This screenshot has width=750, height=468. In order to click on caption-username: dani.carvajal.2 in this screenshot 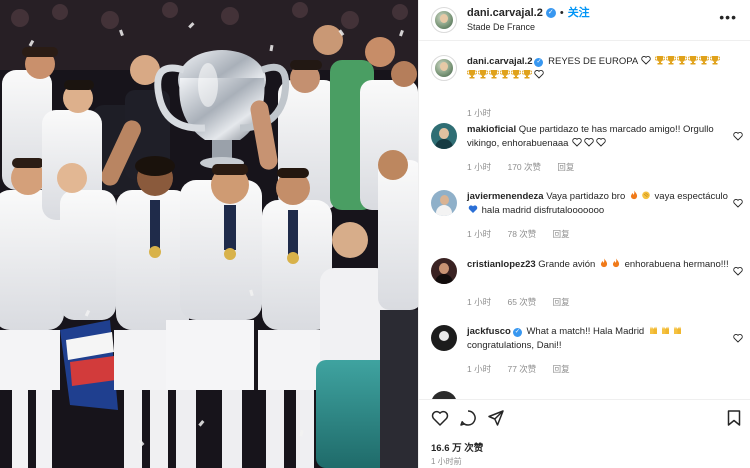, I will do `click(499, 61)`.